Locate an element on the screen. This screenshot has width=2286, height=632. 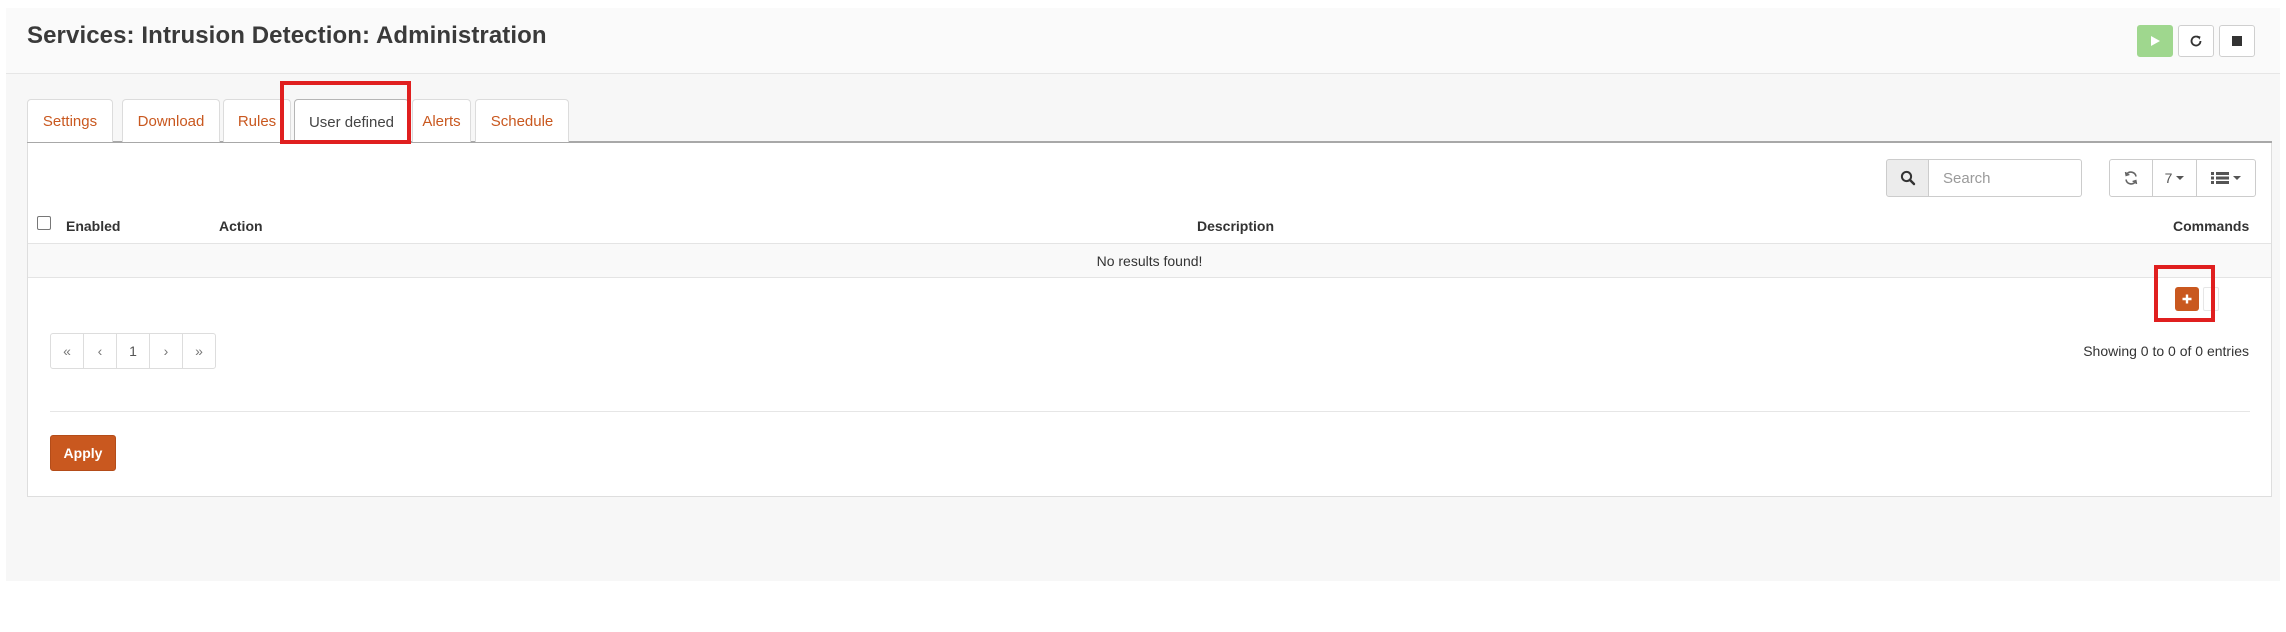
next-page-button: › is located at coordinates (166, 351).